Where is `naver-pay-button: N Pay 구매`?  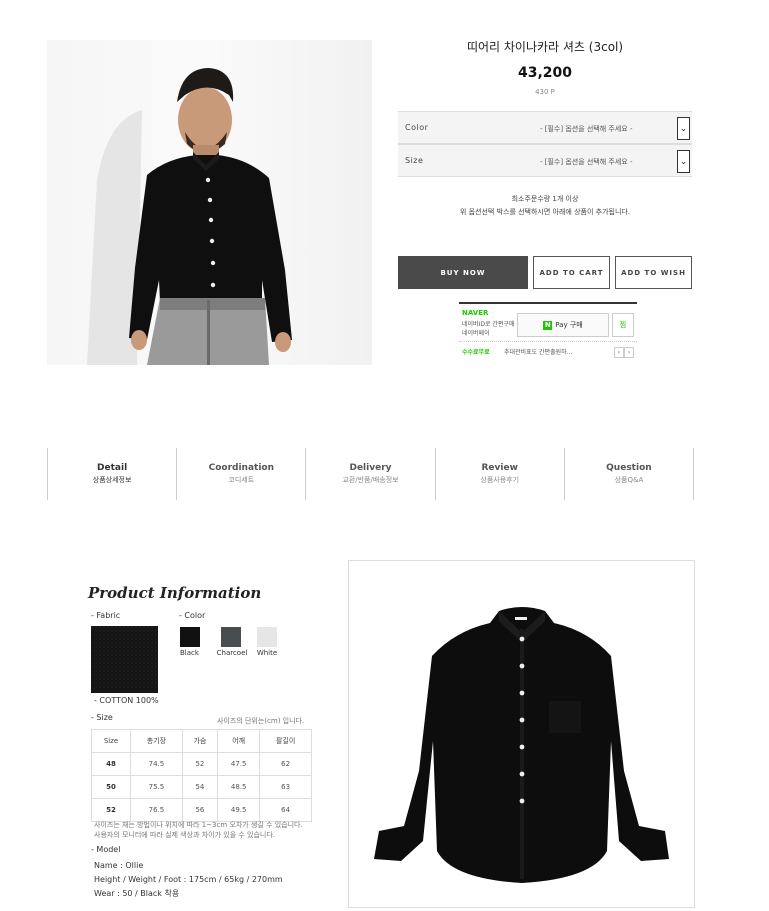 naver-pay-button: N Pay 구매 is located at coordinates (563, 325).